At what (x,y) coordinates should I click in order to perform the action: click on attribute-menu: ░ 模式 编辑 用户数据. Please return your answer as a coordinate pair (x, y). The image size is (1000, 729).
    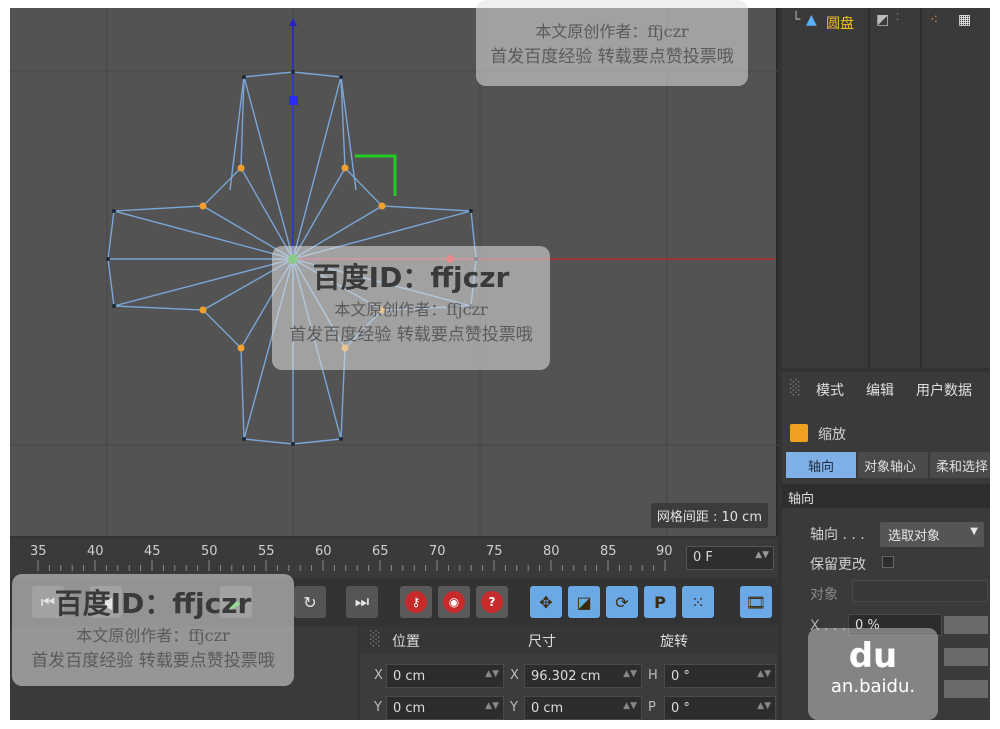
    Looking at the image, I should click on (886, 388).